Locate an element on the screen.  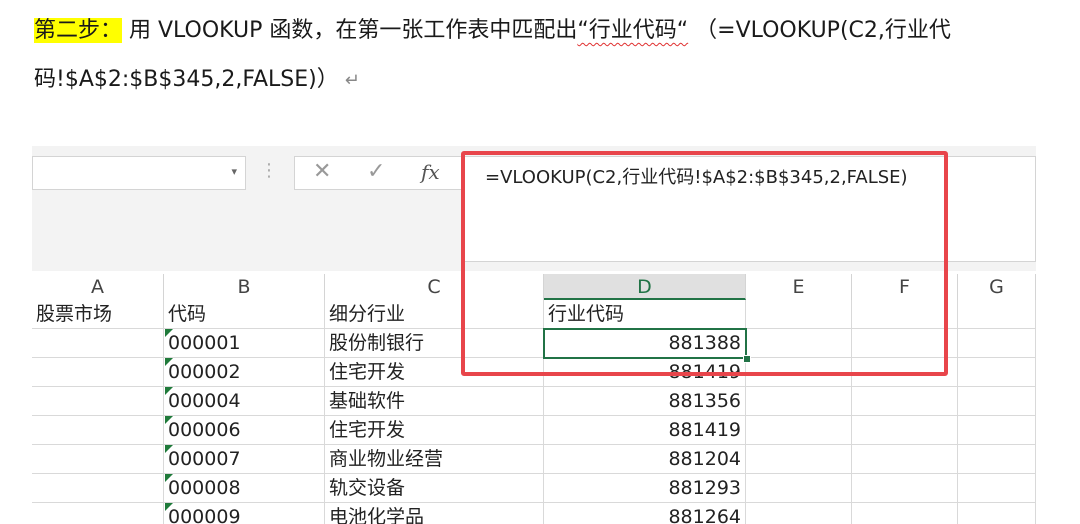
cell-g5 is located at coordinates (997, 430).